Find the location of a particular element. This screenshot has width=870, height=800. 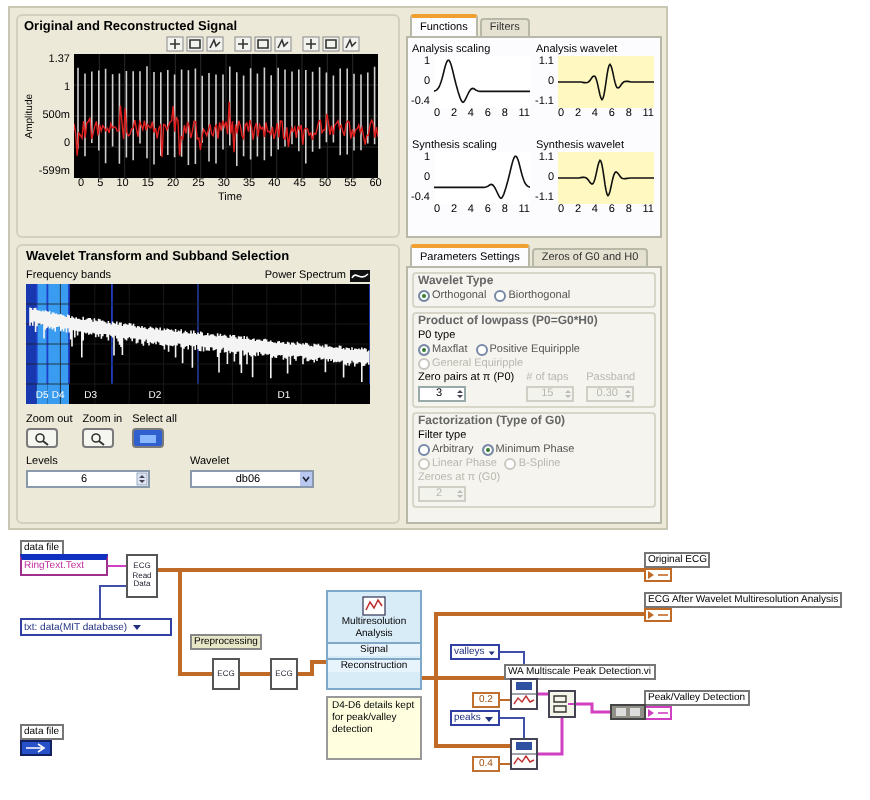

select-all-button is located at coordinates (148, 438).